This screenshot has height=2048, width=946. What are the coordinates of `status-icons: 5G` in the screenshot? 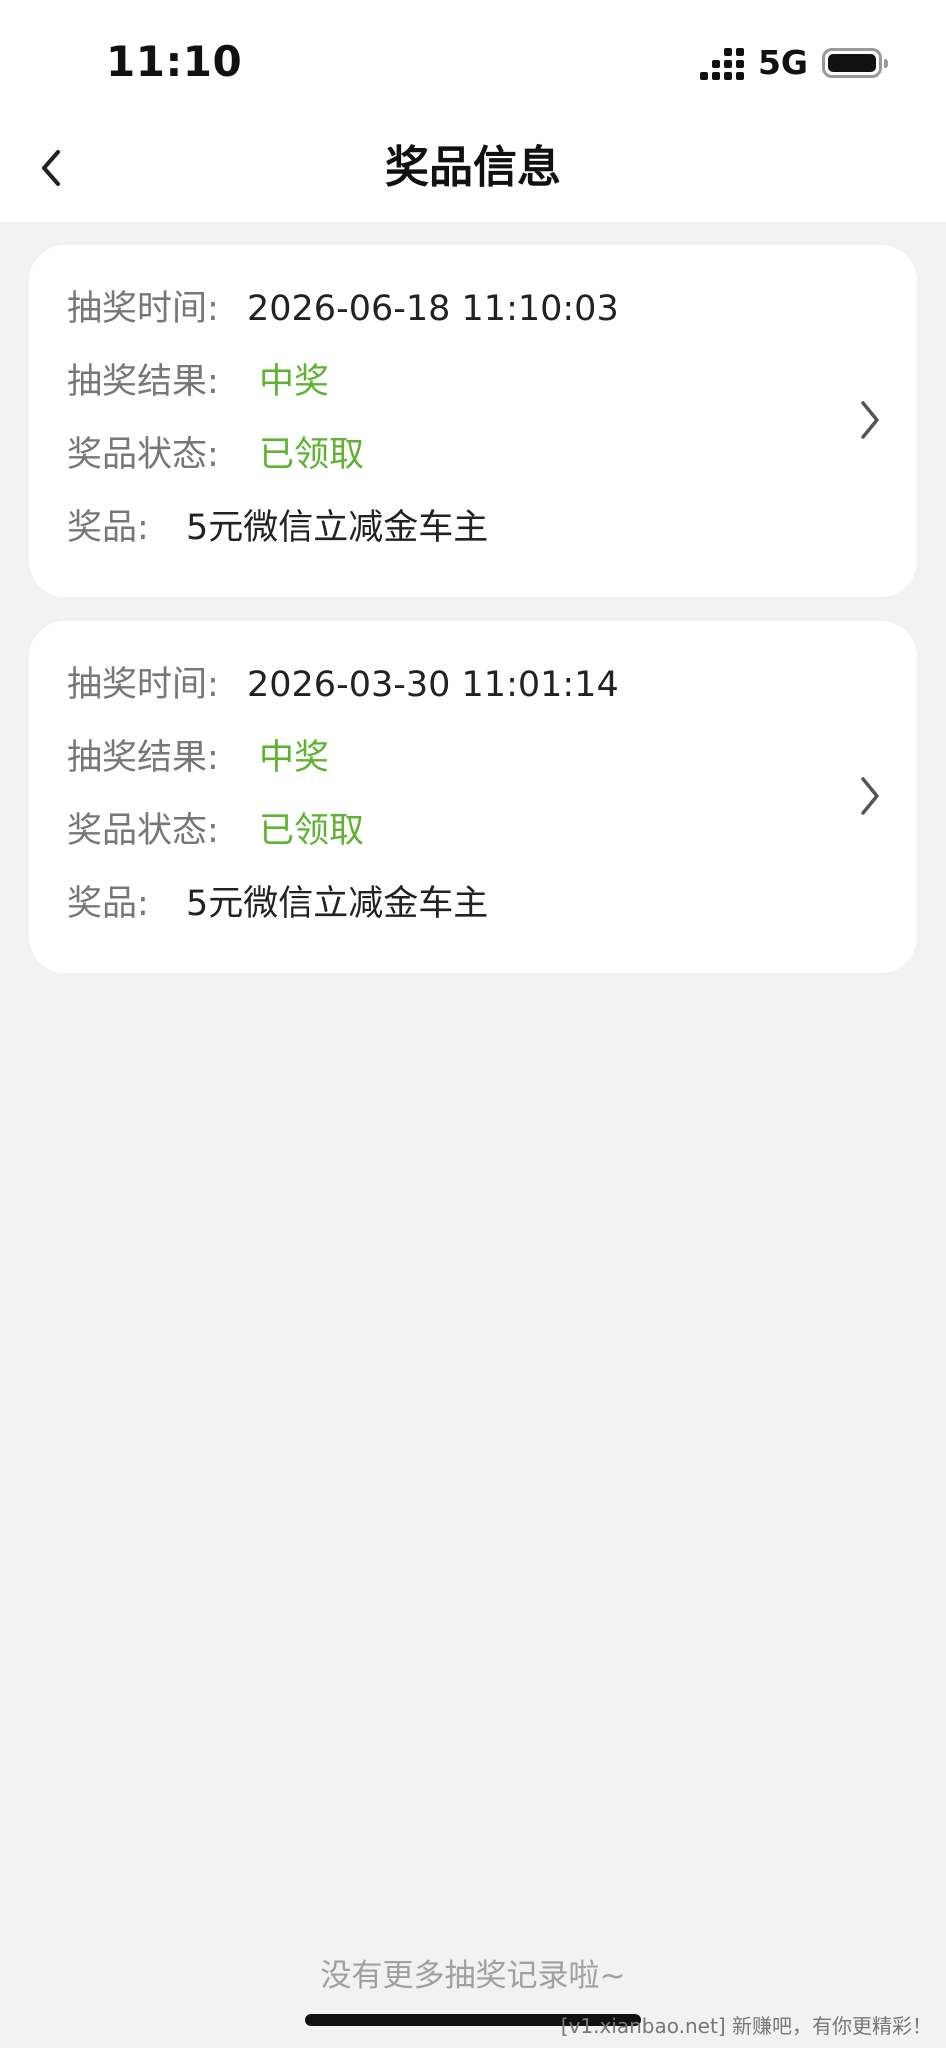 It's located at (793, 62).